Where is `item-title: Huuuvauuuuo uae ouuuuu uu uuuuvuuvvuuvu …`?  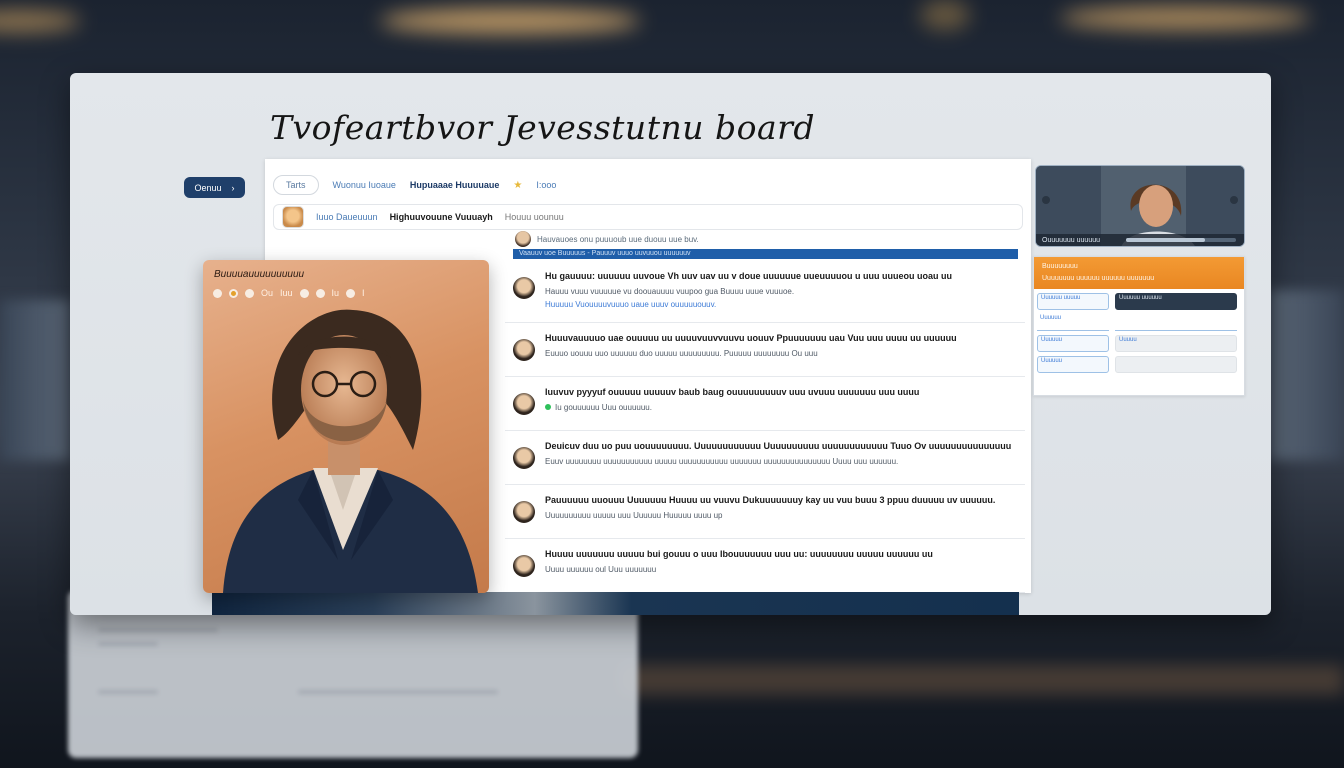 item-title: Huuuvauuuuo uae ouuuuu uu uuuuvuuvvuuvu … is located at coordinates (751, 338).